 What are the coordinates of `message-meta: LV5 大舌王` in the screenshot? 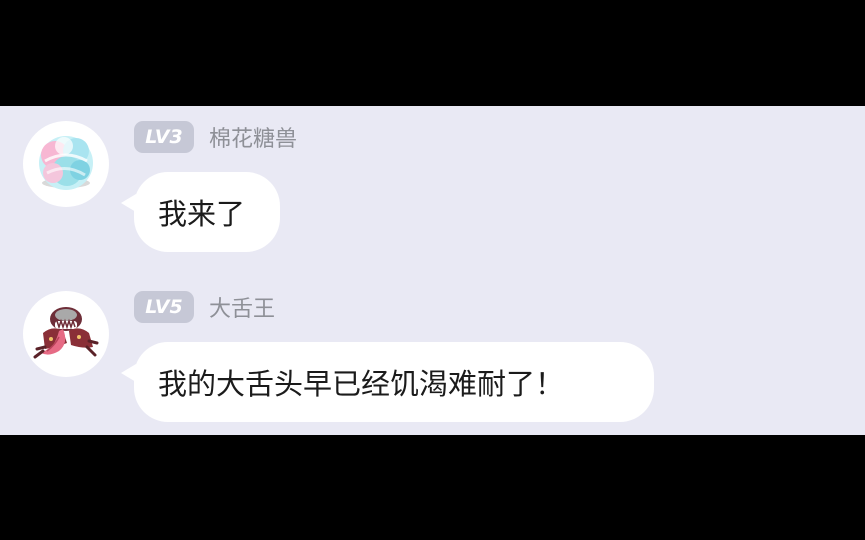 It's located at (204, 307).